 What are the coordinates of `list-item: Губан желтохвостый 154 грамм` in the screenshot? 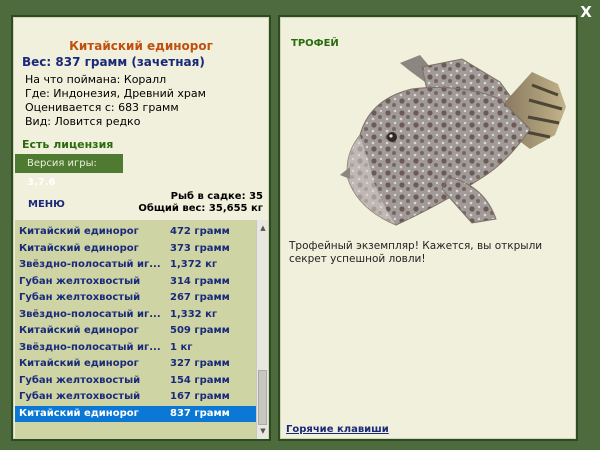 It's located at (135, 381).